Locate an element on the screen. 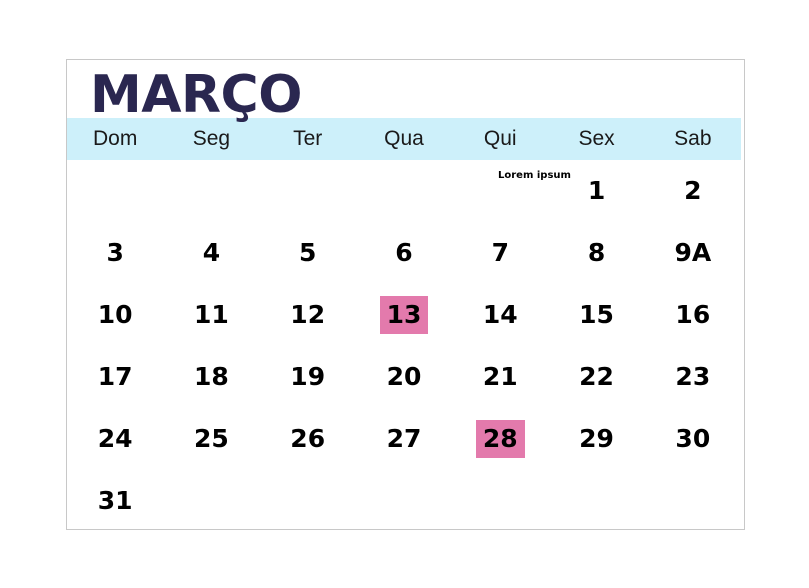 The height and width of the screenshot is (588, 809). calendar-week-row: 17 18 19 20 21 22 23 is located at coordinates (404, 377).